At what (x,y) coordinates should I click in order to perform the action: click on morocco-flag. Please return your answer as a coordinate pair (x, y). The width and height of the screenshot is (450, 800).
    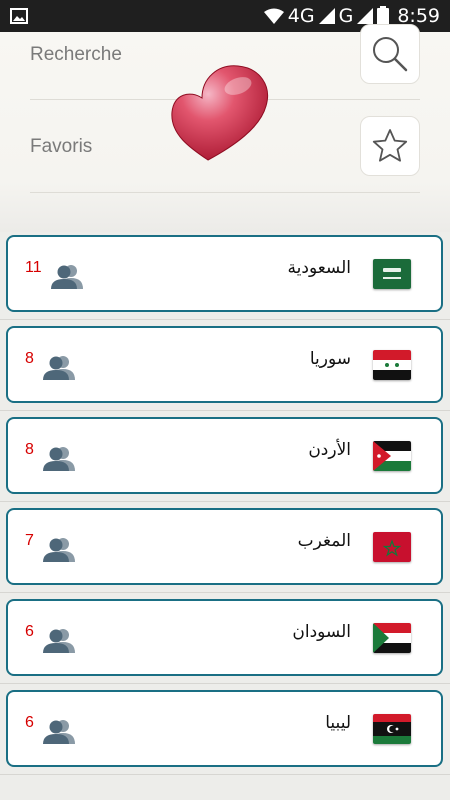
    Looking at the image, I should click on (392, 547).